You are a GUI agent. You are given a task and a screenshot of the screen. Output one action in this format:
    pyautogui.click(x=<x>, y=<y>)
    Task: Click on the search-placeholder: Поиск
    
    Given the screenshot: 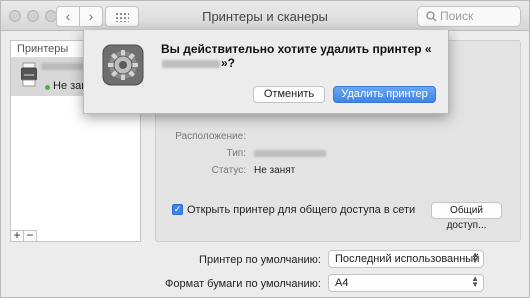 What is the action you would take?
    pyautogui.click(x=457, y=16)
    